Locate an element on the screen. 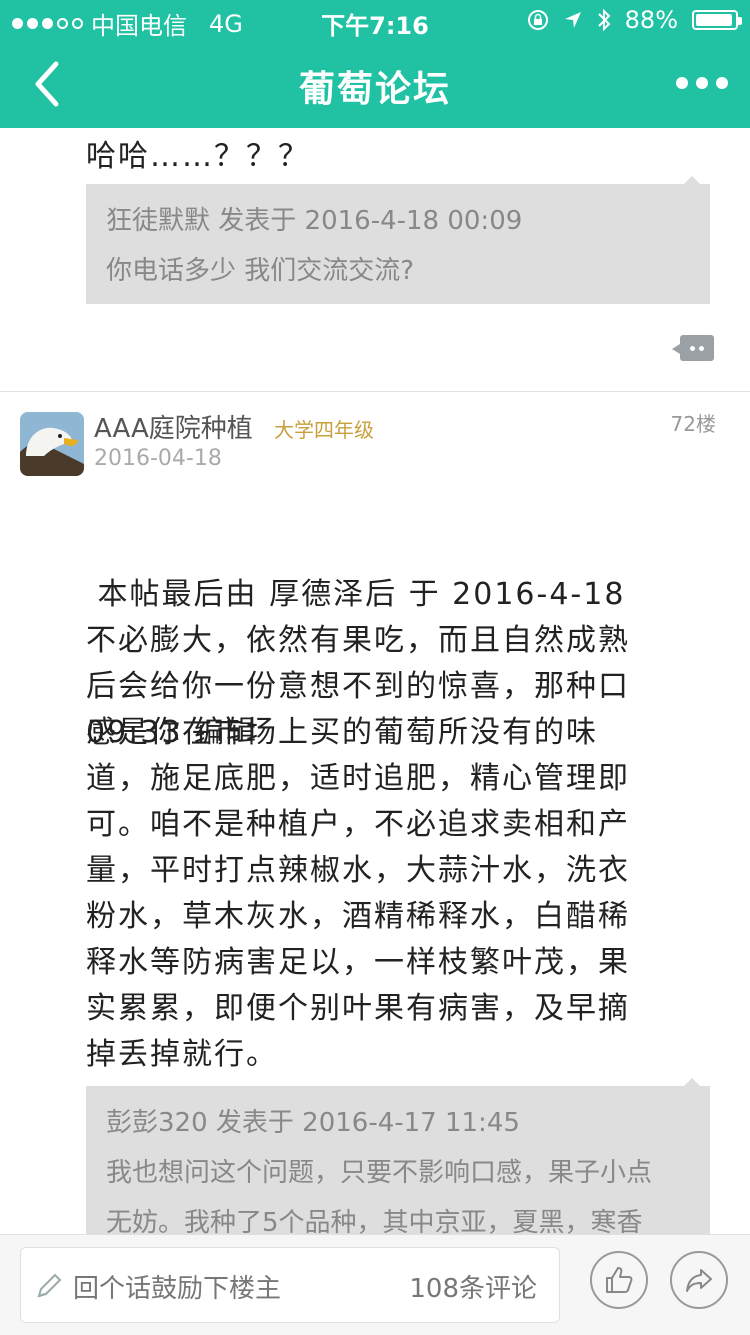 The image size is (750, 1335). thumbs-up-icon is located at coordinates (619, 1280).